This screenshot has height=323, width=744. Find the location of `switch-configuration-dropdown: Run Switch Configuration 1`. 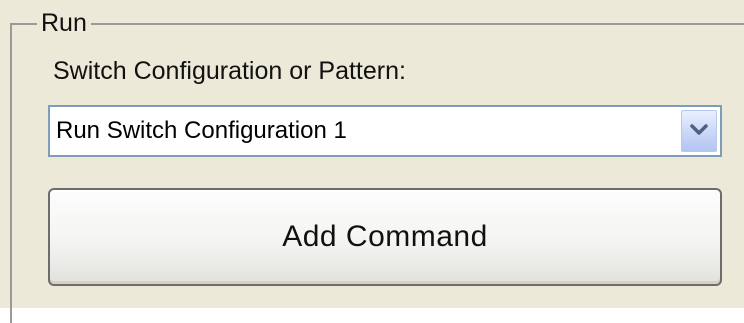

switch-configuration-dropdown: Run Switch Configuration 1 is located at coordinates (385, 131).